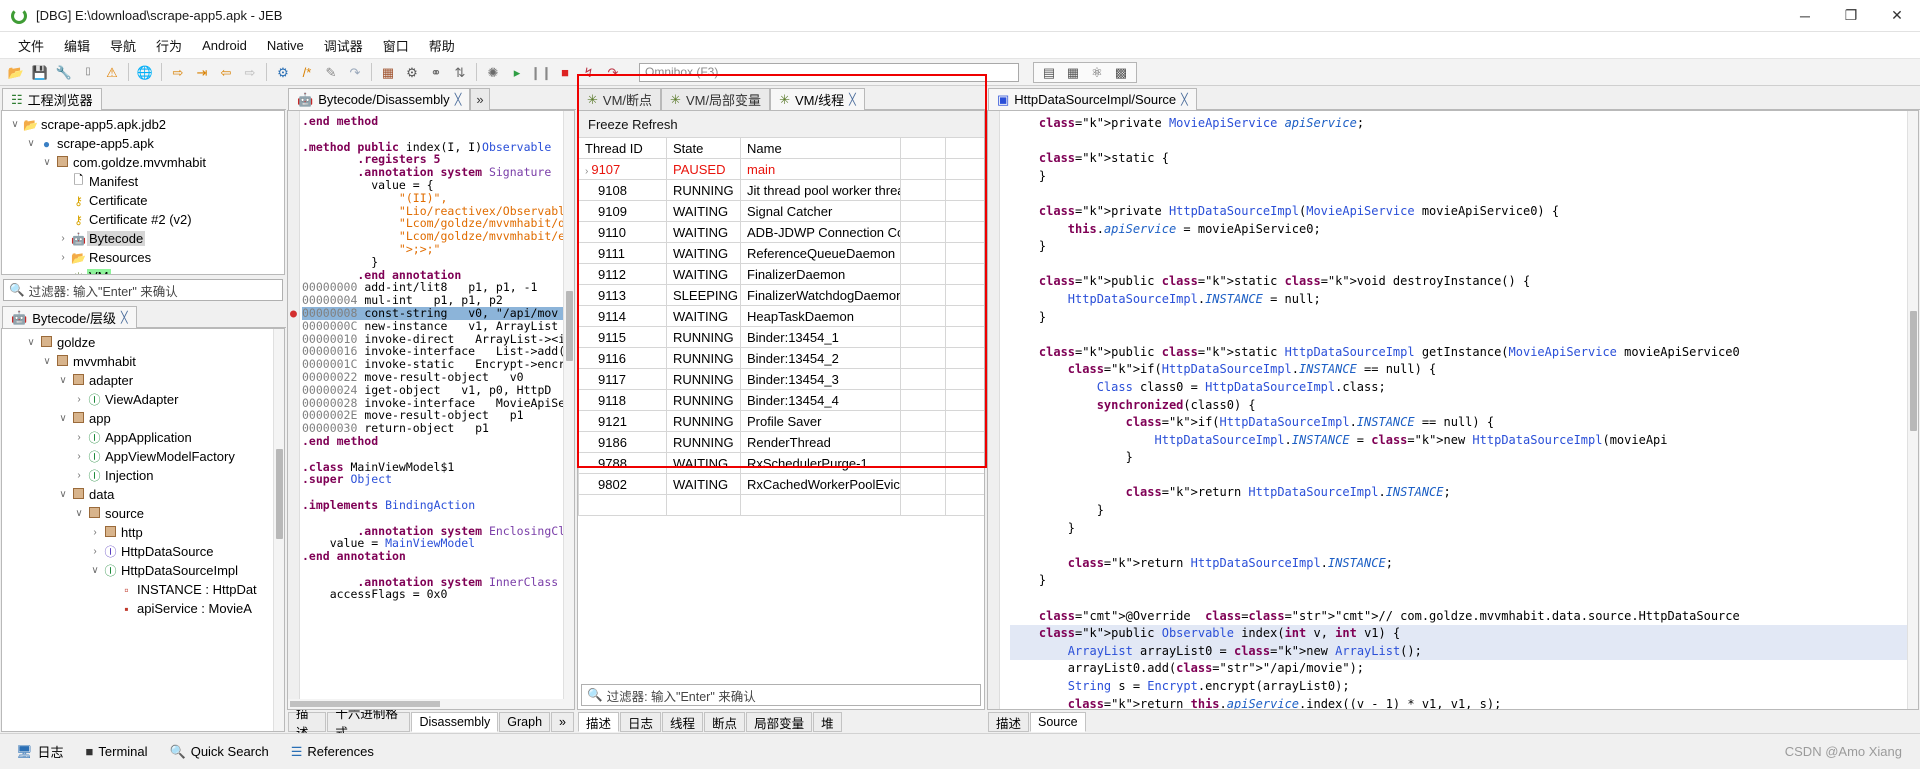 This screenshot has width=1920, height=769. I want to click on bytecode-bottom-tab-overflow: », so click(562, 722).